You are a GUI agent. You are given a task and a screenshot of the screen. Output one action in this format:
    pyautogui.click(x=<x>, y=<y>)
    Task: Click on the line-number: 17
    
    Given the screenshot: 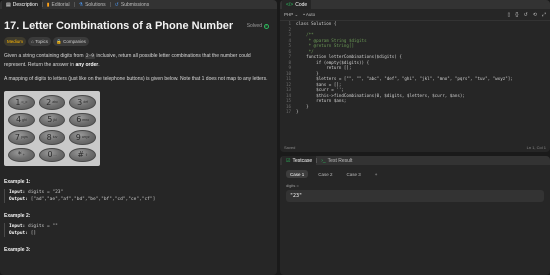 What is the action you would take?
    pyautogui.click(x=288, y=111)
    